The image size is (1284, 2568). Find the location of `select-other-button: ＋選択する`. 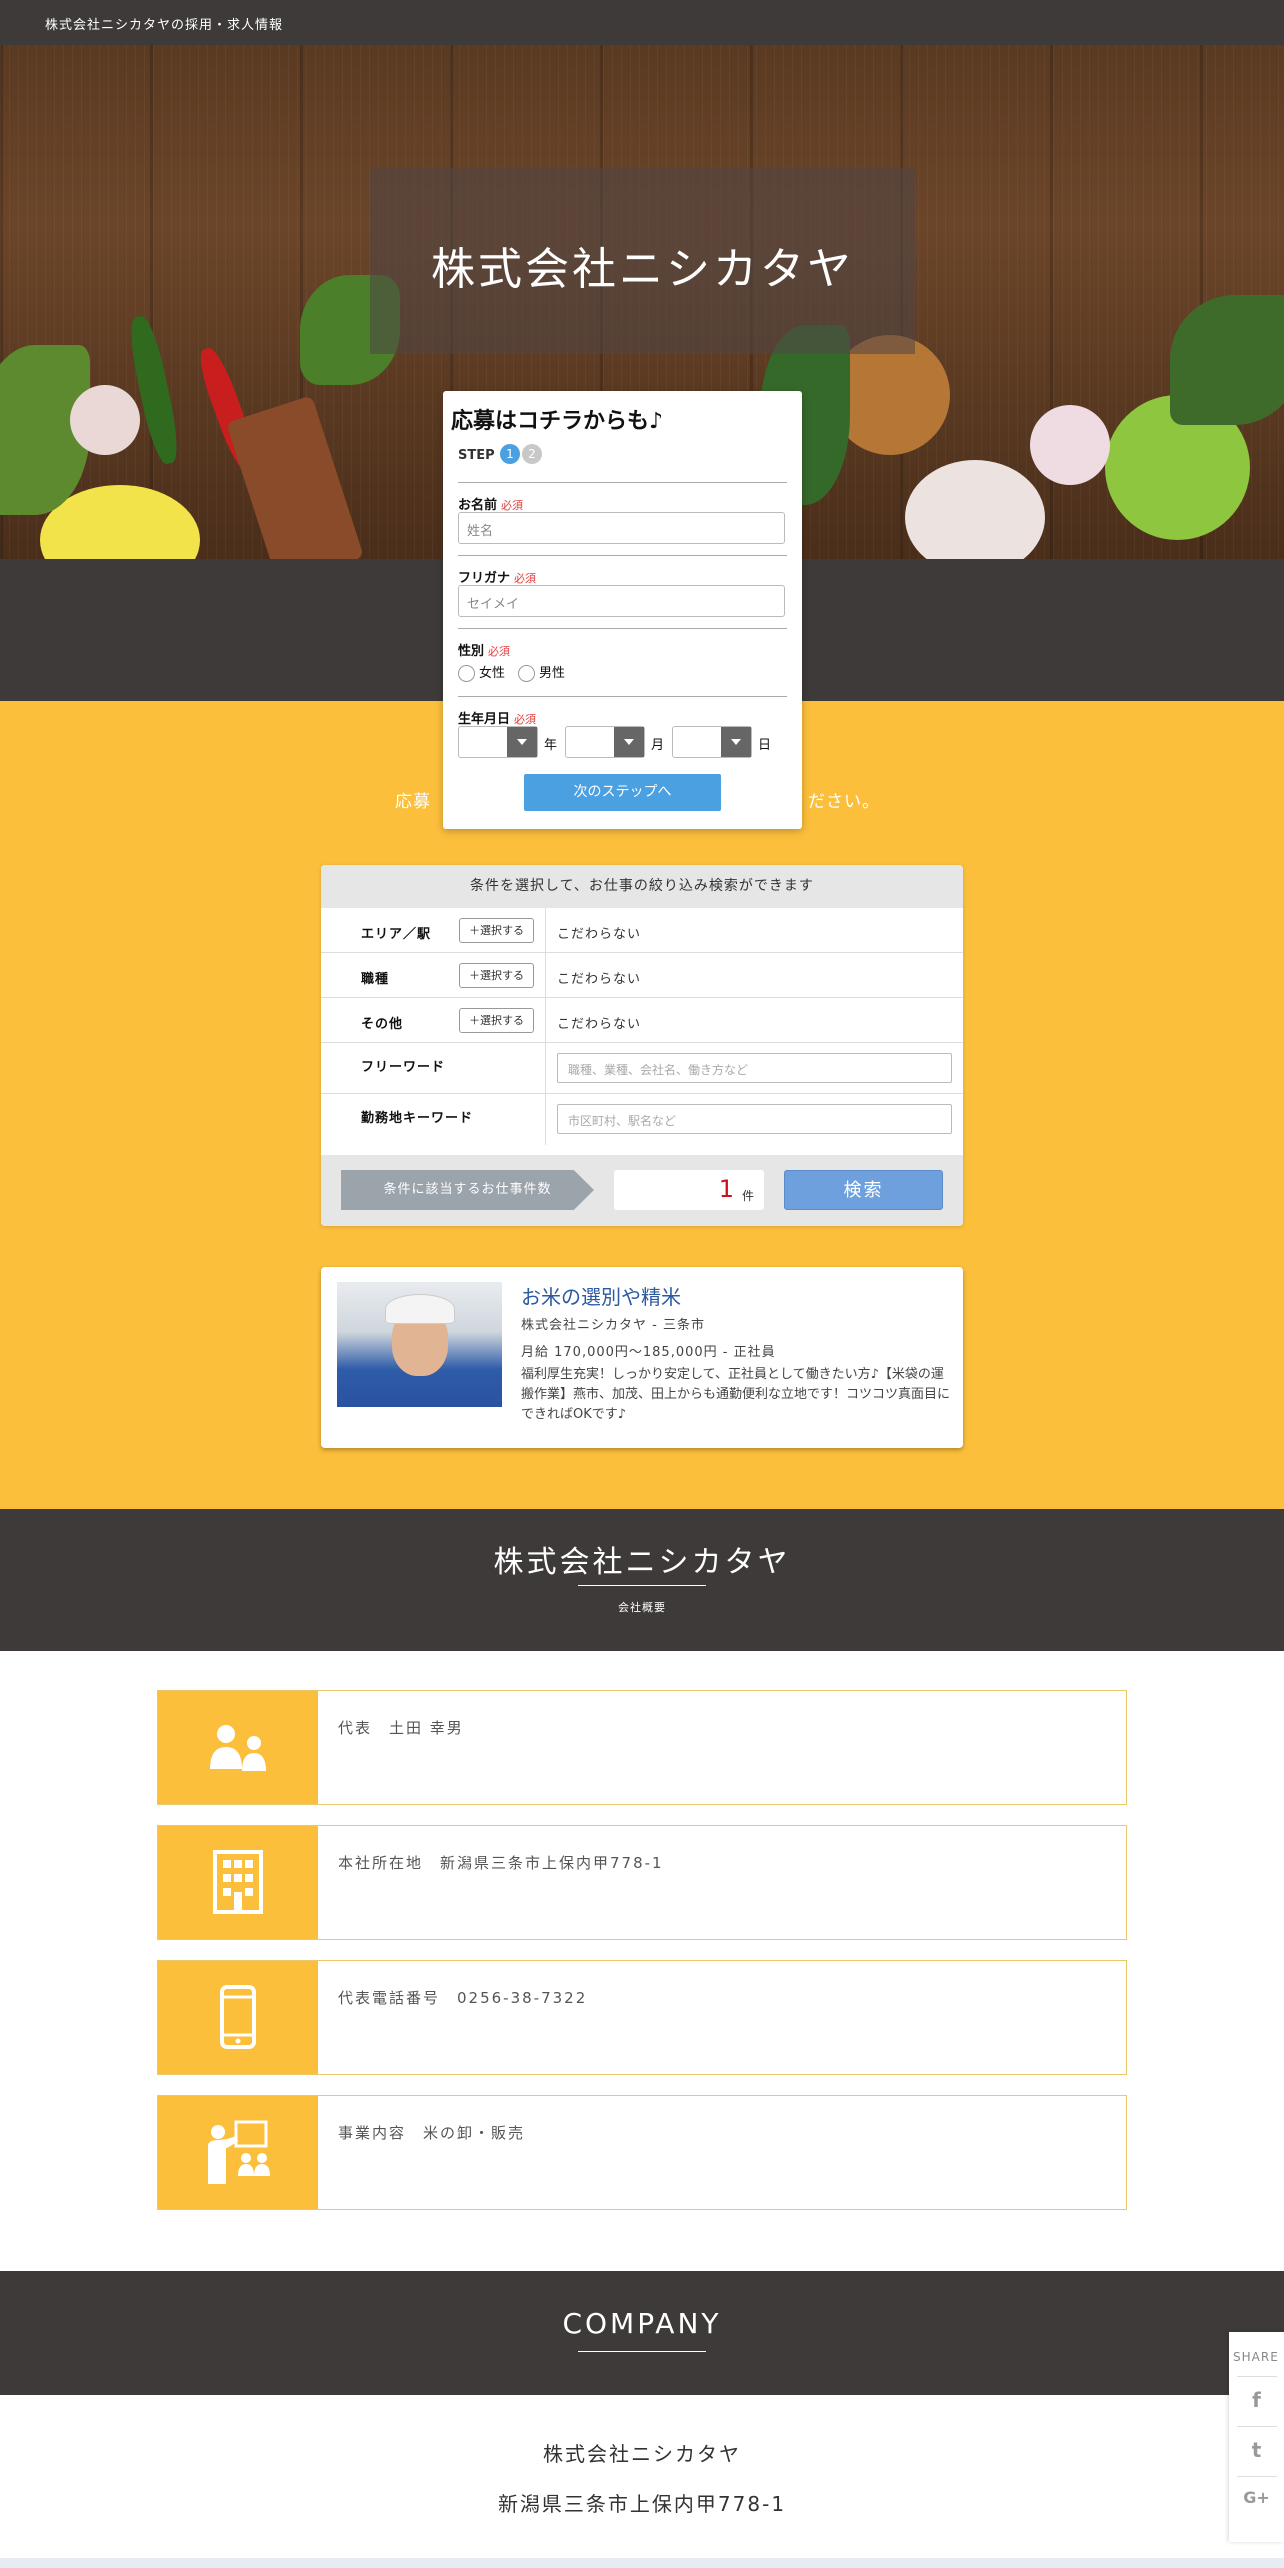

select-other-button: ＋選択する is located at coordinates (496, 1020).